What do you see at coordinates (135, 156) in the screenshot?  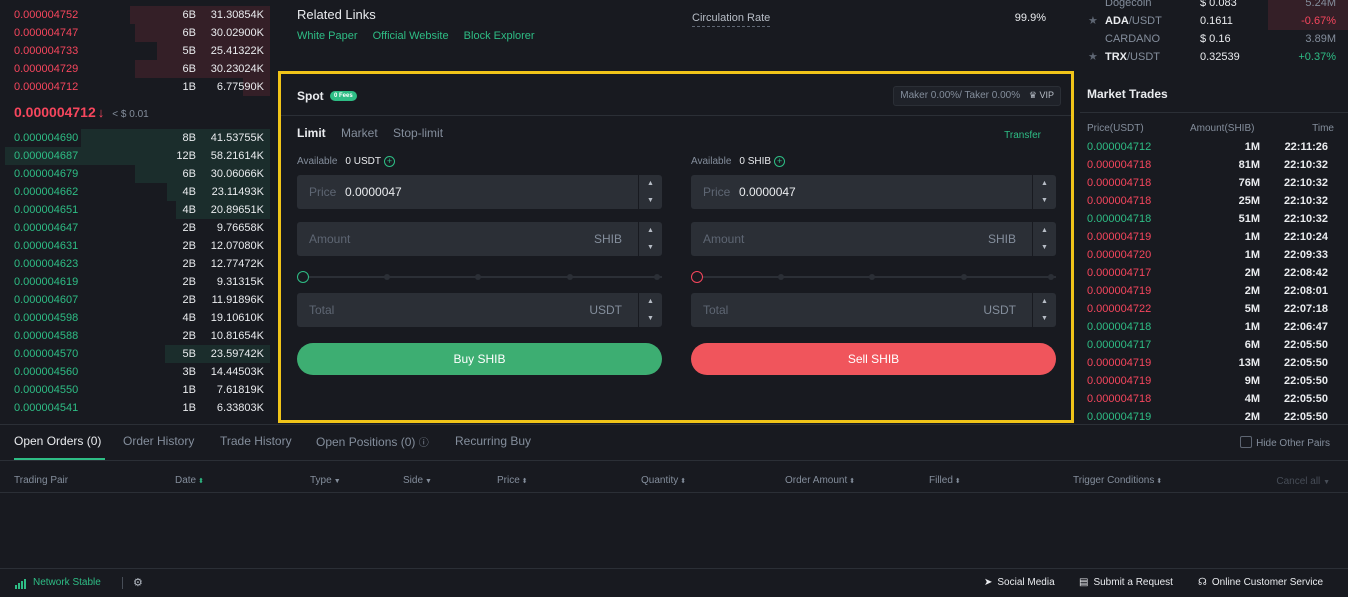 I see `order-book-bid-row: 0.000004687 12B 58.21614K` at bounding box center [135, 156].